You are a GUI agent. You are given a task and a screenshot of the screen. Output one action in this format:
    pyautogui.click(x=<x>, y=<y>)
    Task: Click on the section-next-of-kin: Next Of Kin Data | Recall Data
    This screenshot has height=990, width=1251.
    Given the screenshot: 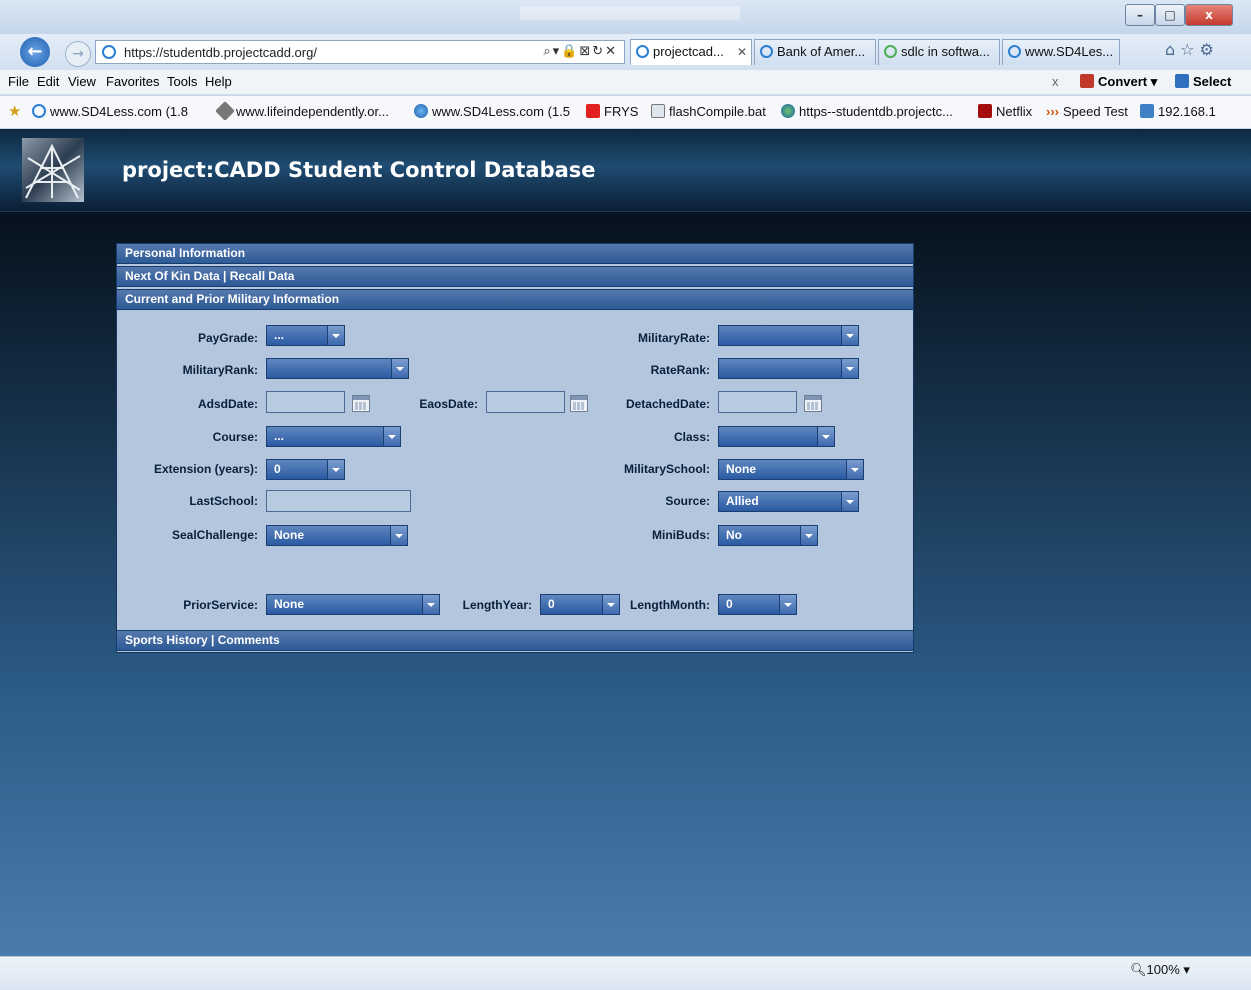 What is the action you would take?
    pyautogui.click(x=515, y=276)
    